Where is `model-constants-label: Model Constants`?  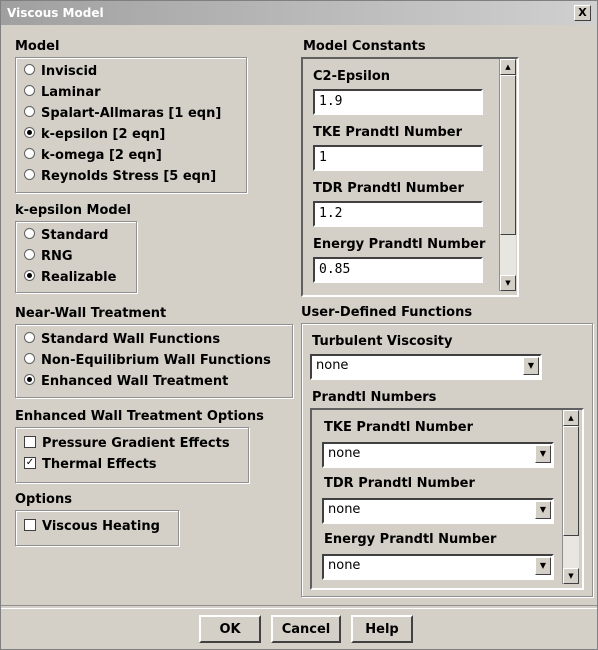 model-constants-label: Model Constants is located at coordinates (364, 46).